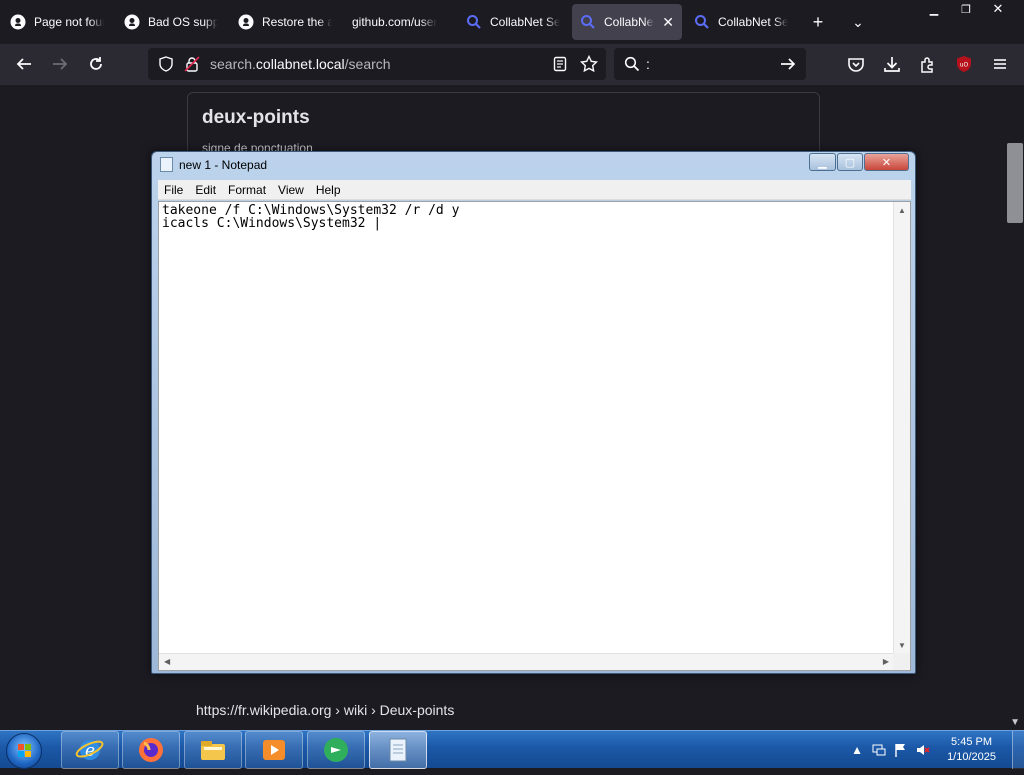  Describe the element at coordinates (173, 190) in the screenshot. I see `menu-file: File` at that location.